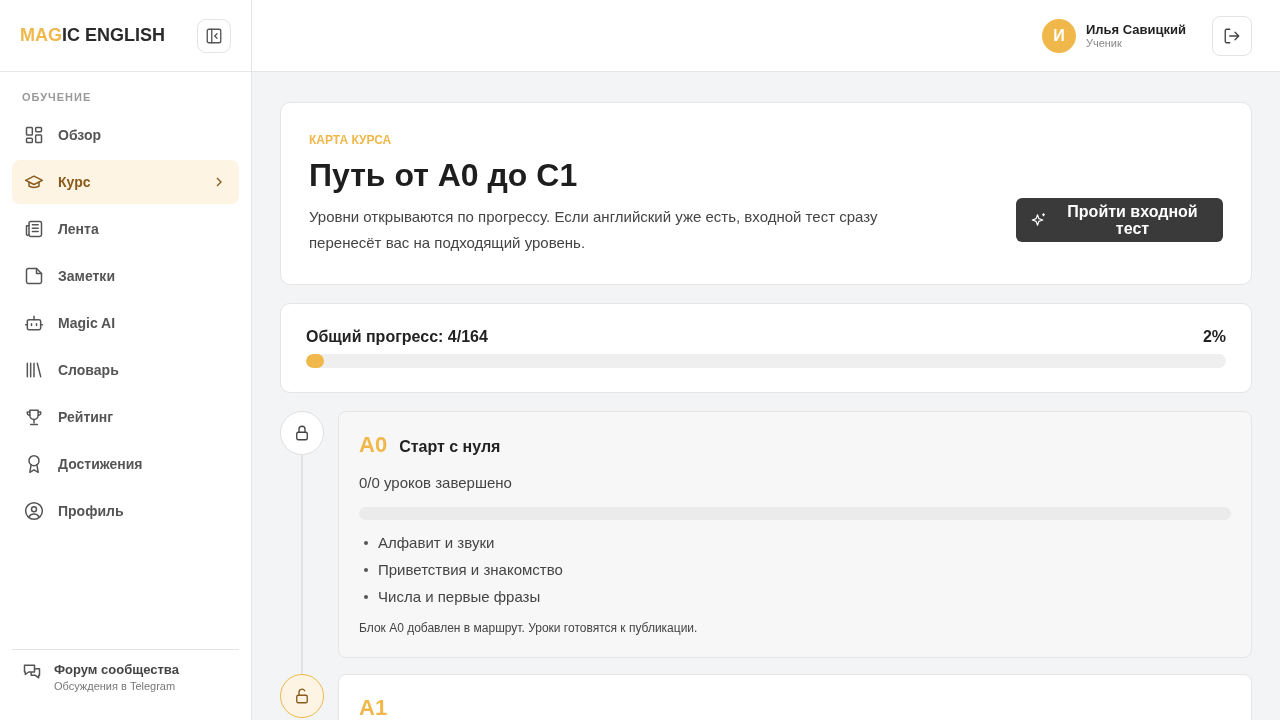  What do you see at coordinates (116, 669) in the screenshot?
I see `forum-title: Форум сообщества` at bounding box center [116, 669].